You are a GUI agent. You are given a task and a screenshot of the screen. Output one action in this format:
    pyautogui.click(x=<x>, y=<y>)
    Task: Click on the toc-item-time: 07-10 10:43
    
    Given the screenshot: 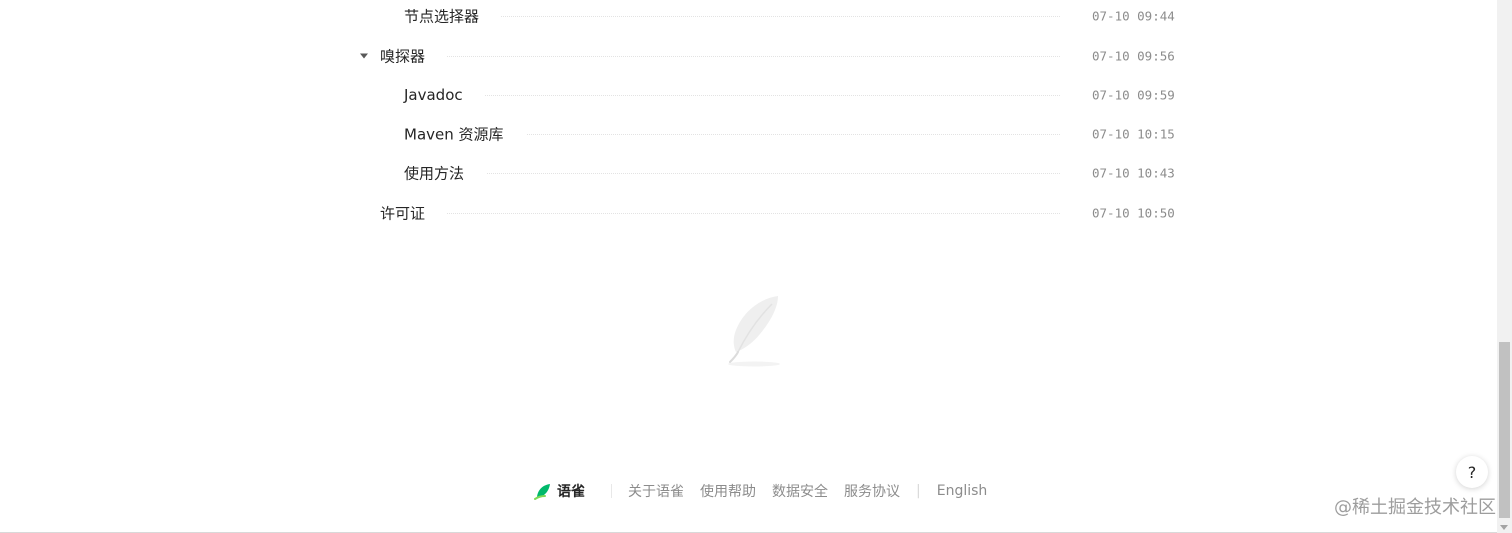 What is the action you would take?
    pyautogui.click(x=1133, y=173)
    